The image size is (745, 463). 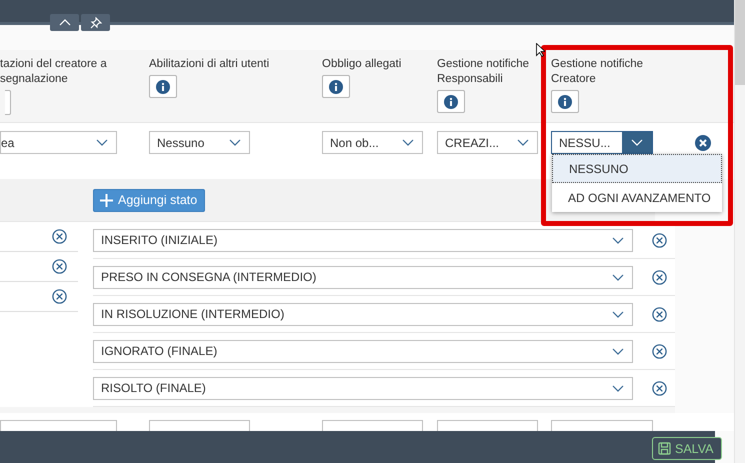 I want to click on chevron-up-icon, so click(x=64, y=22).